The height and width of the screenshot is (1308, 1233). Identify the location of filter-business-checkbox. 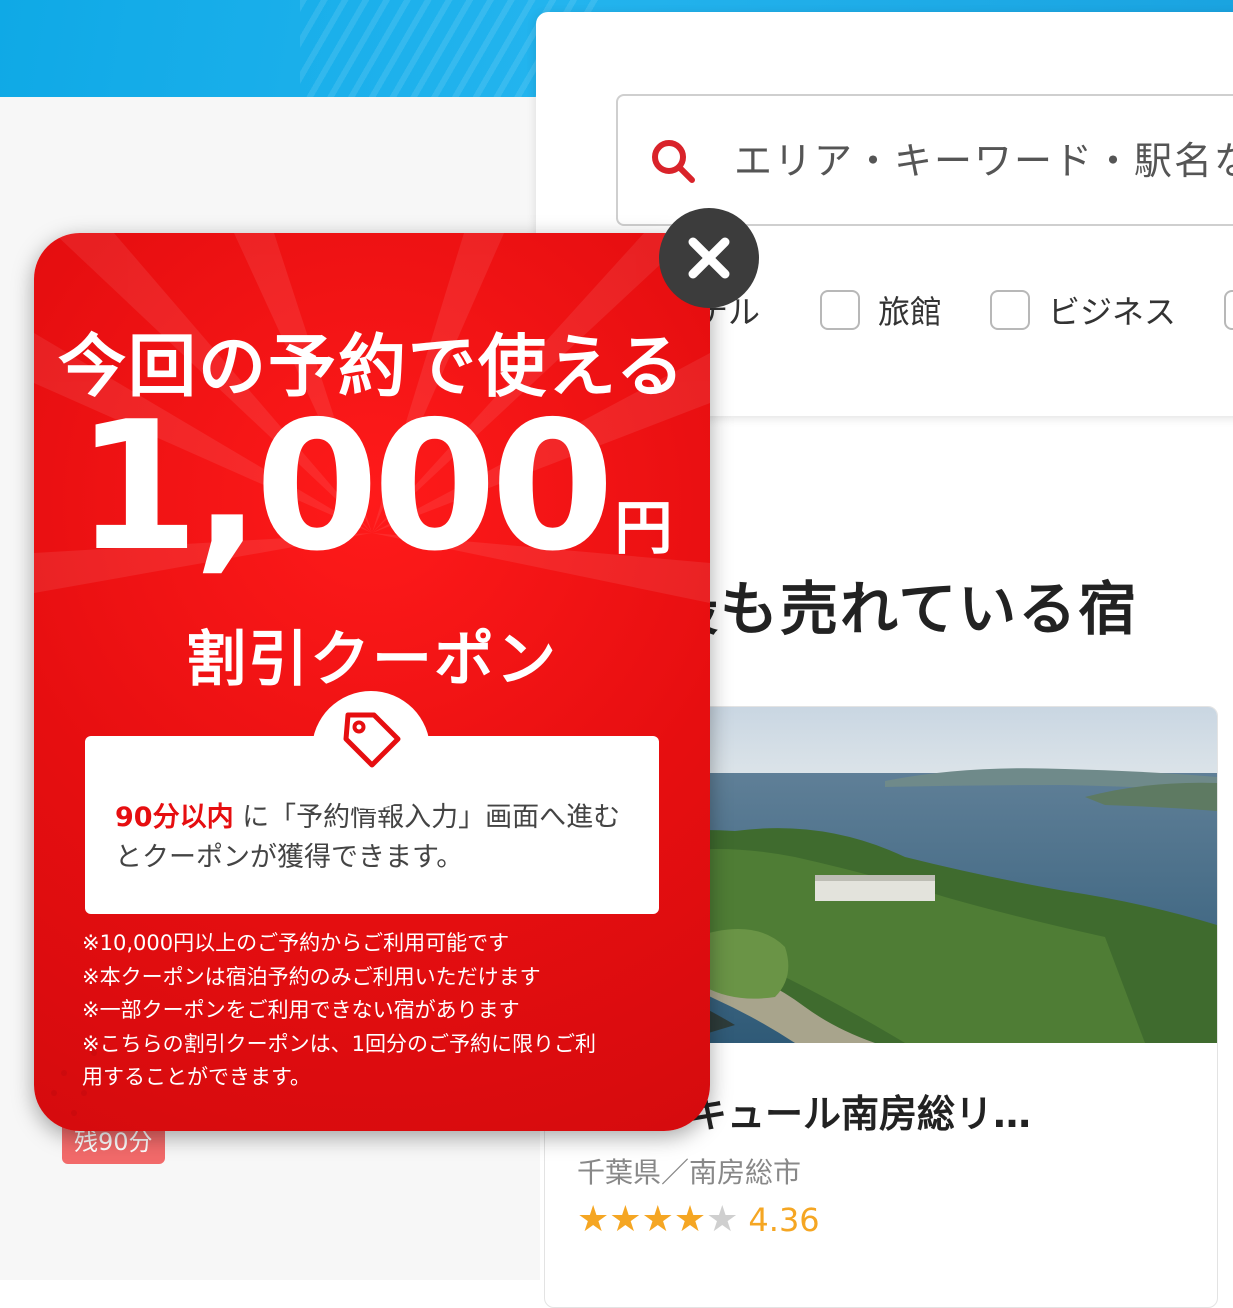
(1010, 310).